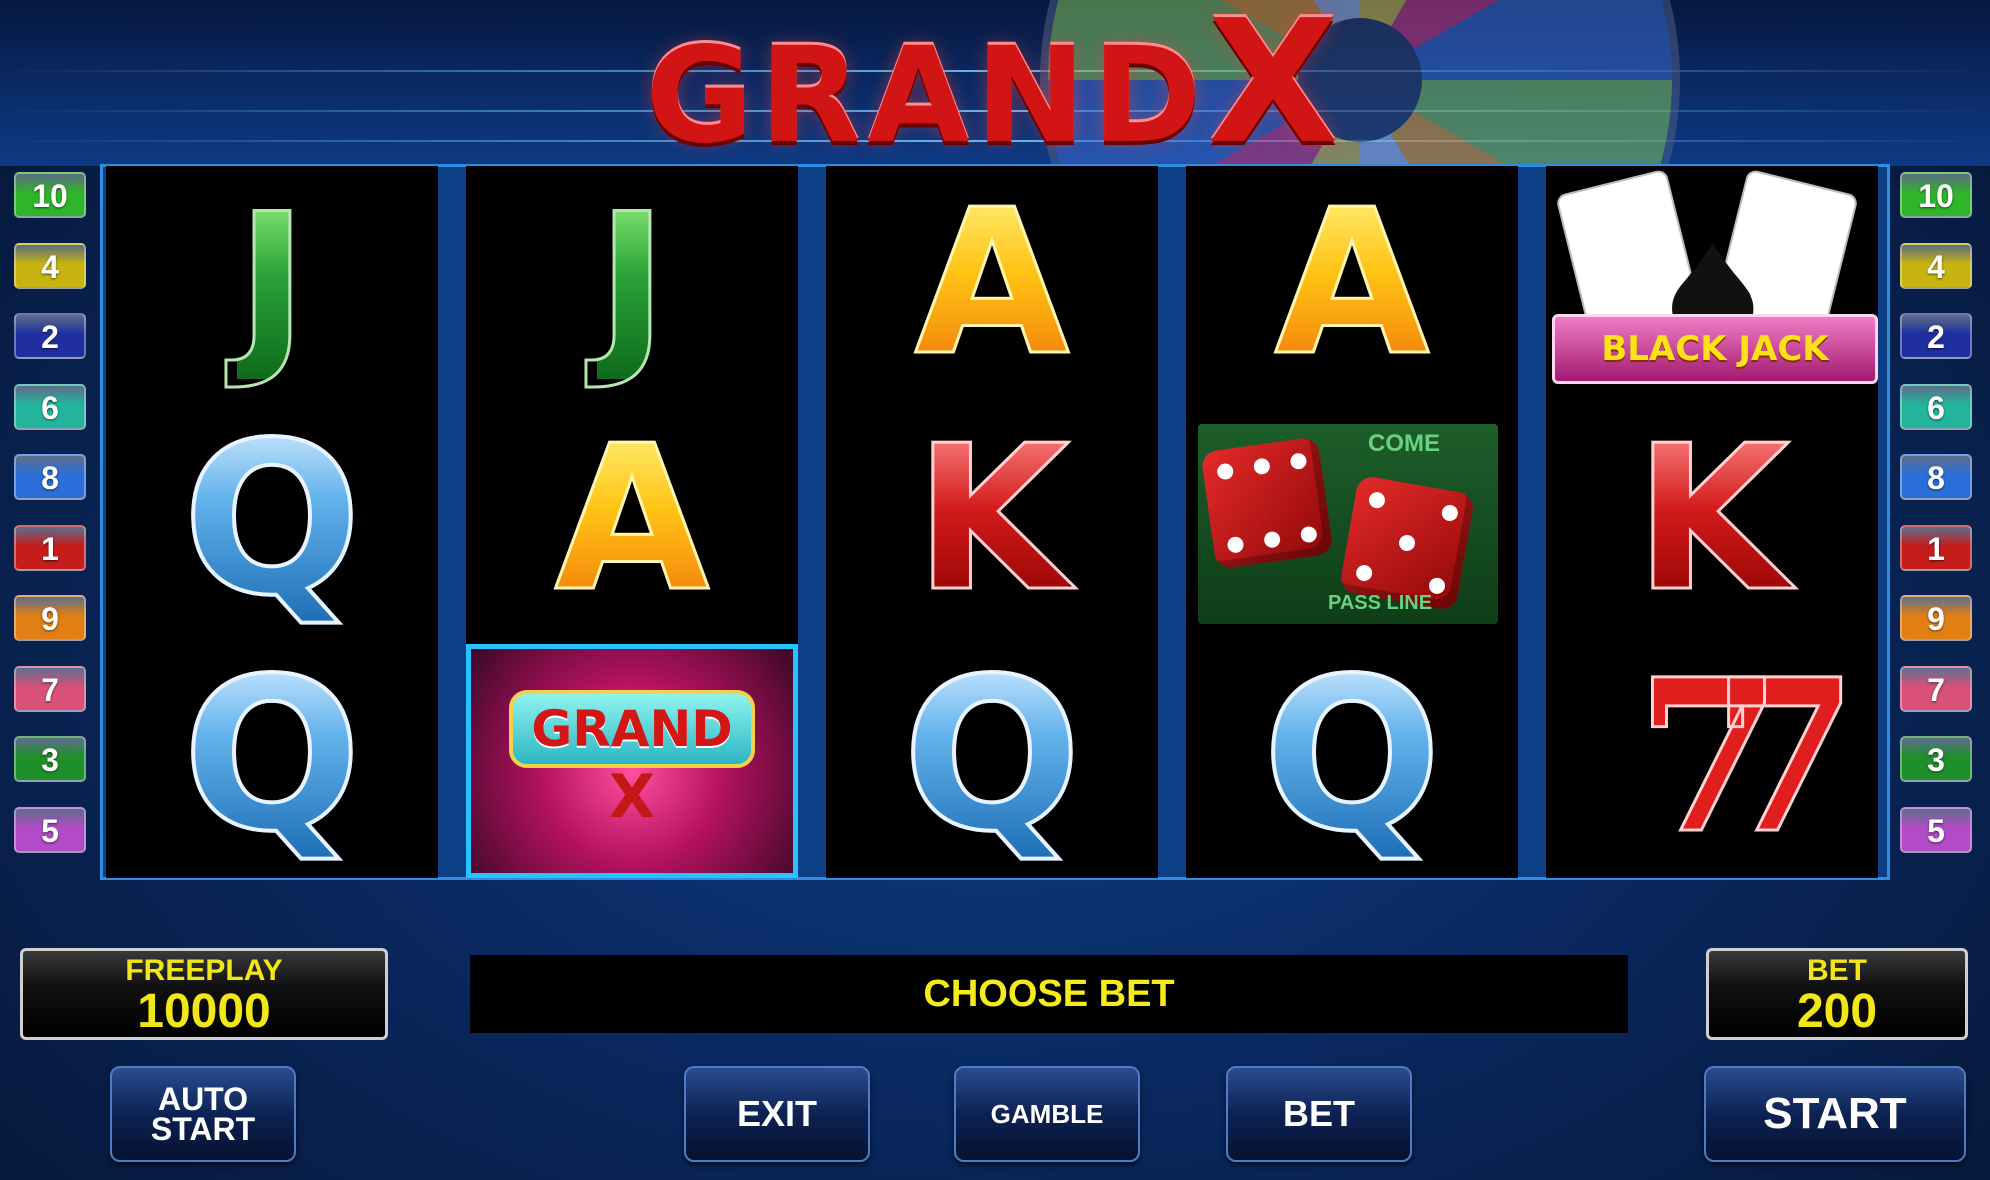  What do you see at coordinates (777, 1114) in the screenshot?
I see `exit-button: EXIT` at bounding box center [777, 1114].